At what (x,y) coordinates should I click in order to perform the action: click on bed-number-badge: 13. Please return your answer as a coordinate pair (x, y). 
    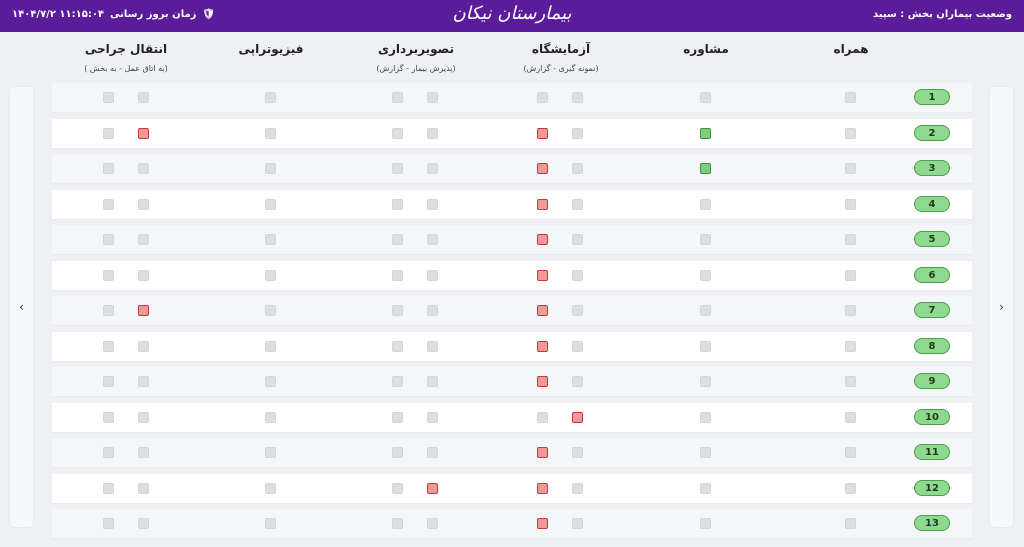
    Looking at the image, I should click on (932, 523).